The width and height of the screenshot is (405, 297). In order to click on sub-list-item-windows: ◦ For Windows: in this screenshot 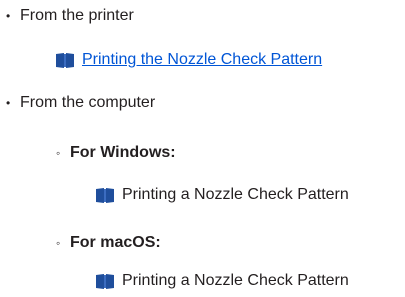, I will do `click(116, 153)`.